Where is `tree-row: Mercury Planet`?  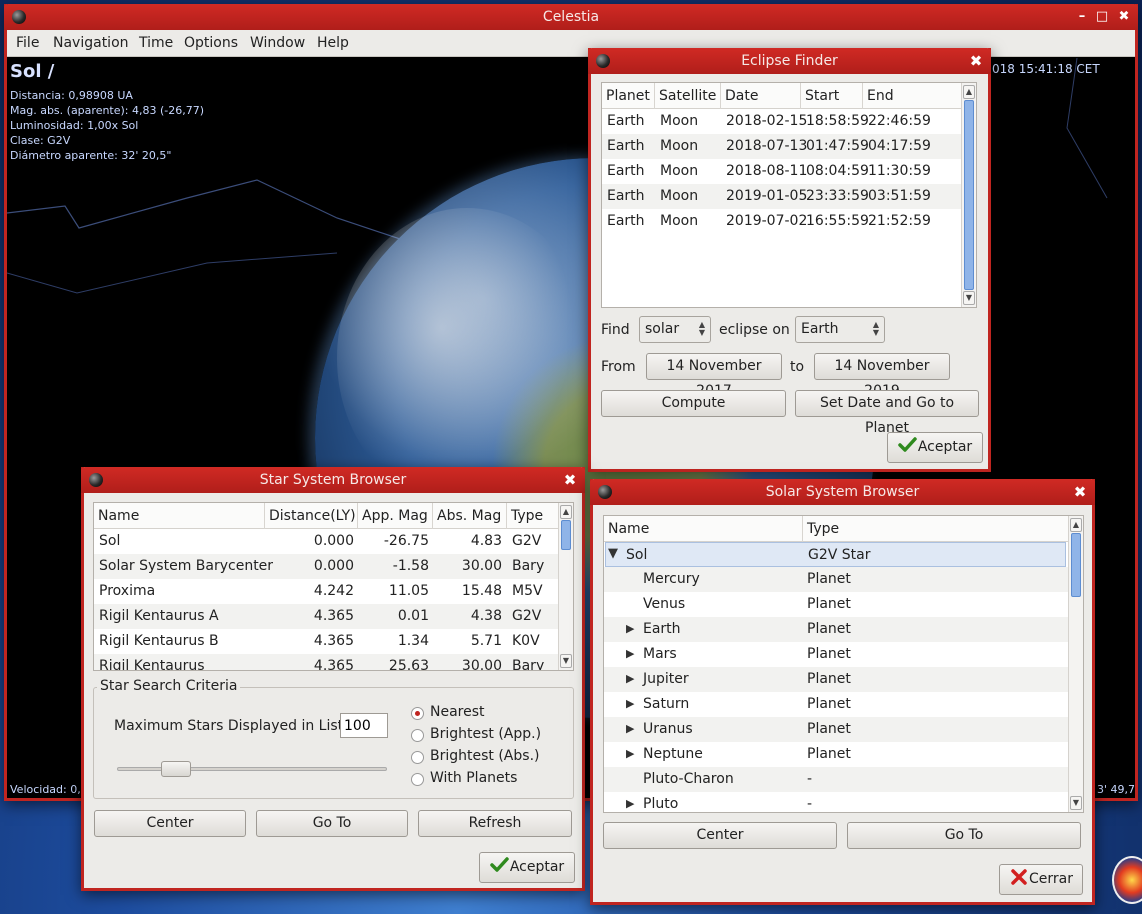
tree-row: Mercury Planet is located at coordinates (843, 579).